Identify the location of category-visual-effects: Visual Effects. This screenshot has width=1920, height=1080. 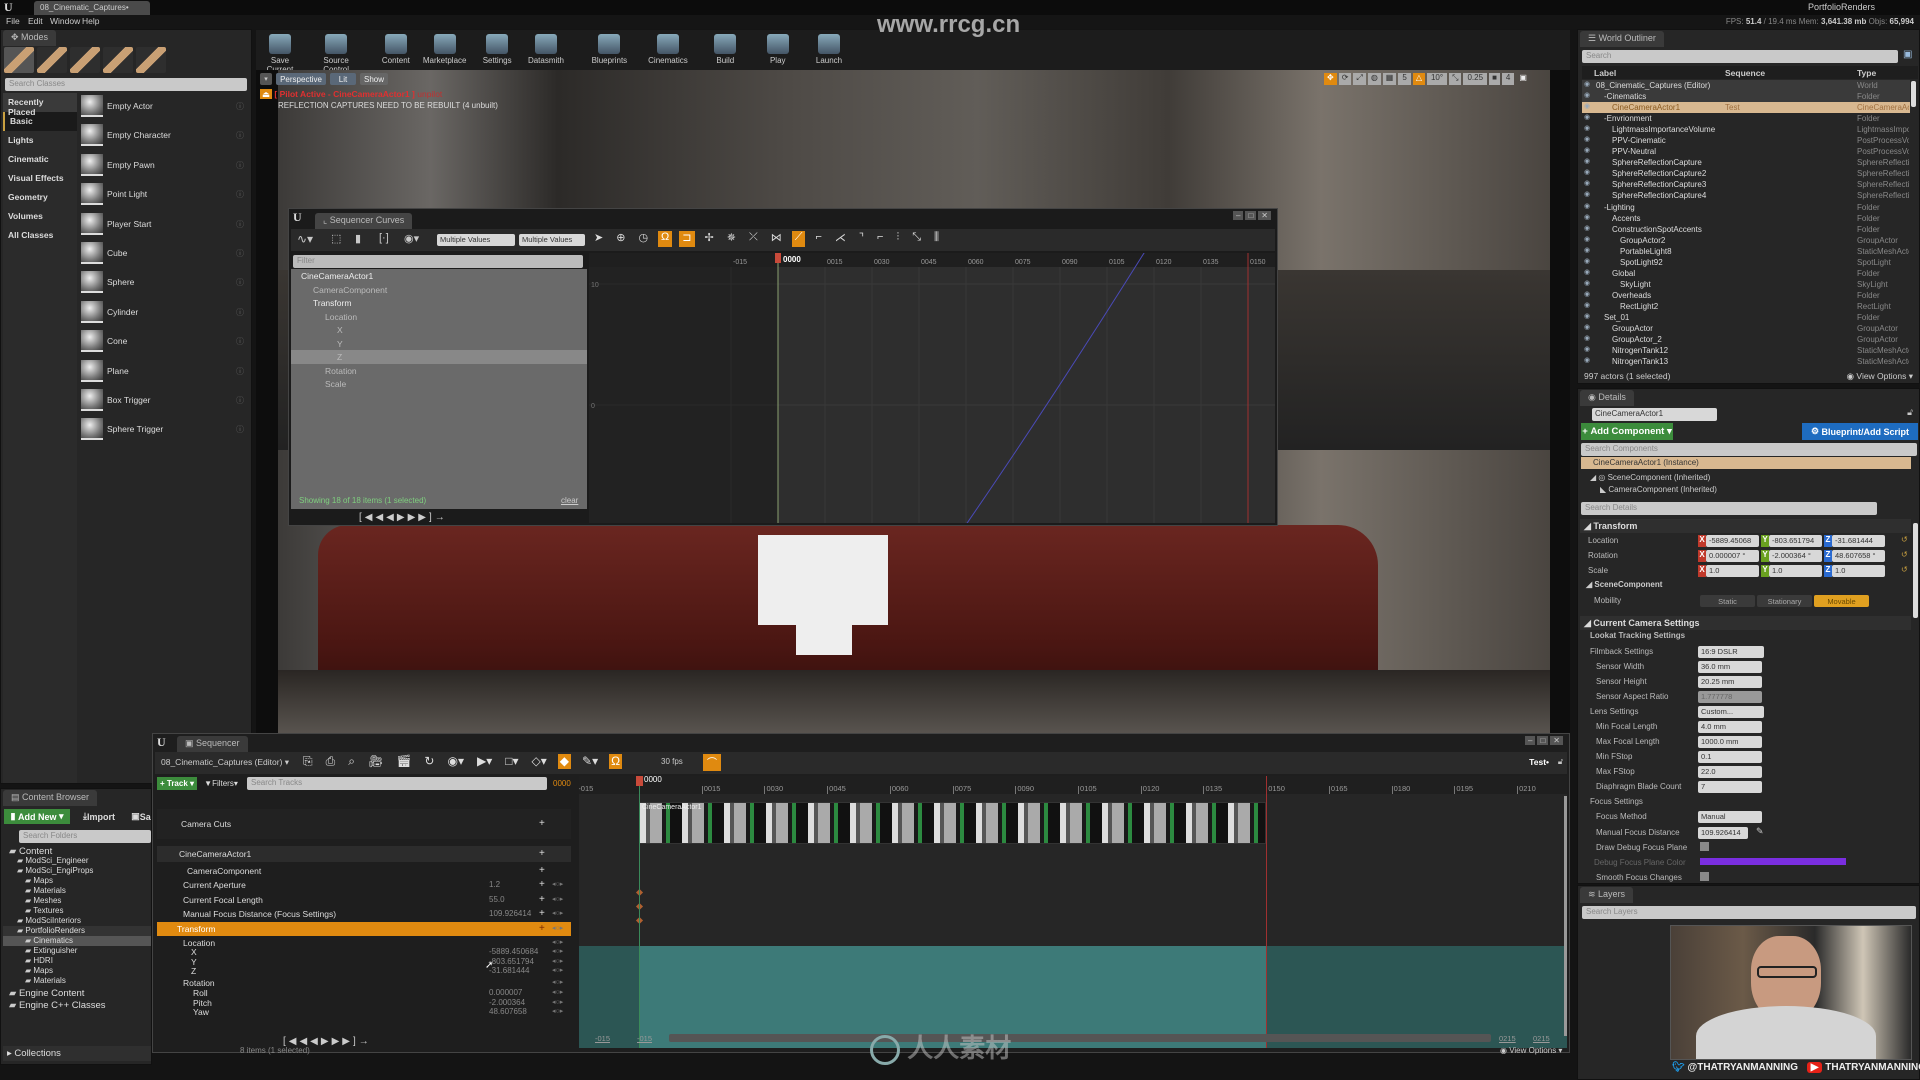
(40, 178).